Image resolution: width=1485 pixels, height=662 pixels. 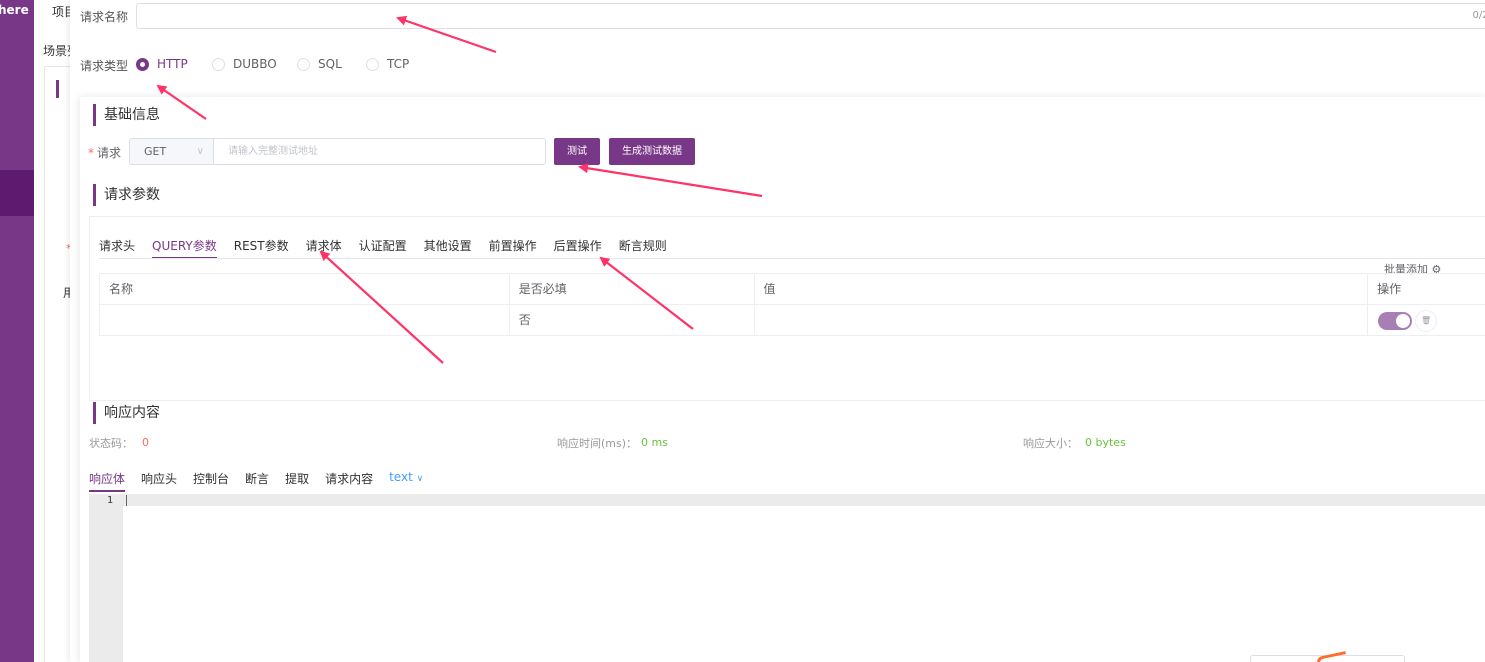 I want to click on name-char-counter: 0/20, so click(x=1478, y=15).